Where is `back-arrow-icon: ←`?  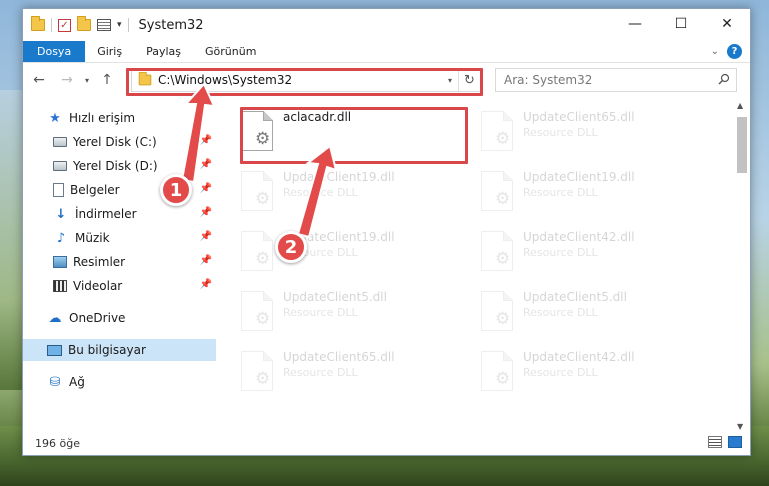
back-arrow-icon: ← is located at coordinates (39, 80).